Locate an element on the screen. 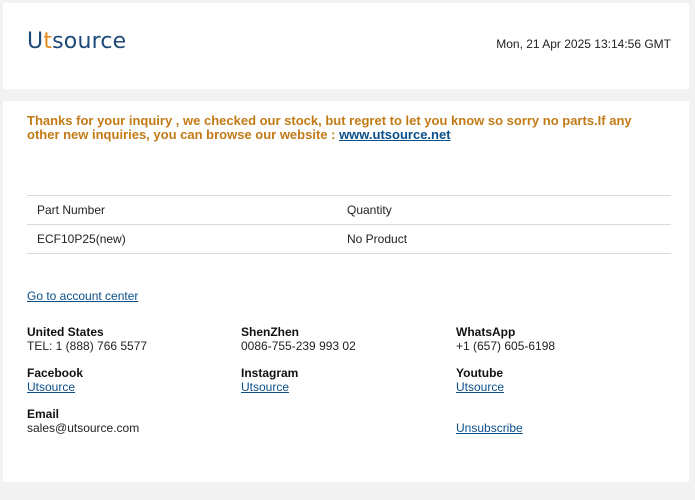 The height and width of the screenshot is (500, 695). facebook-link: Utsource is located at coordinates (51, 387).